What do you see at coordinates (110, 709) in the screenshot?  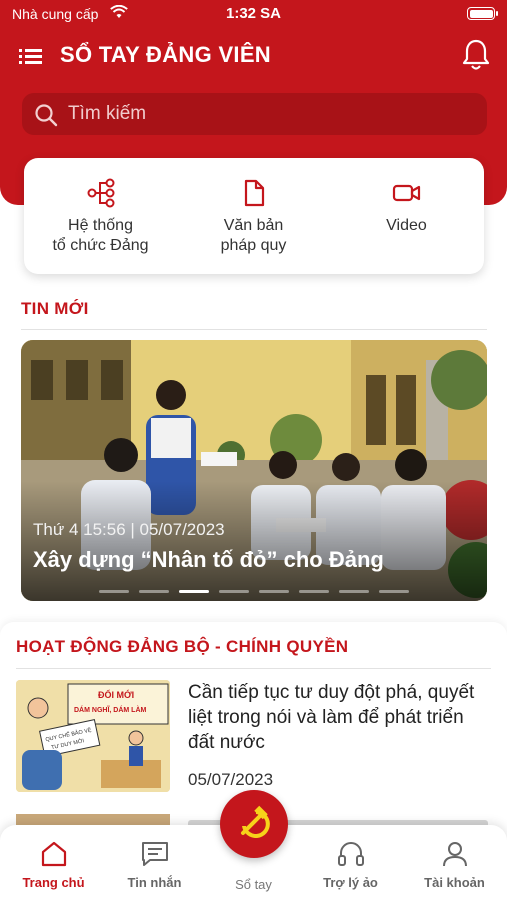 I see `thumb-text-2: DÁM NGHĨ, DÁM LÀM` at bounding box center [110, 709].